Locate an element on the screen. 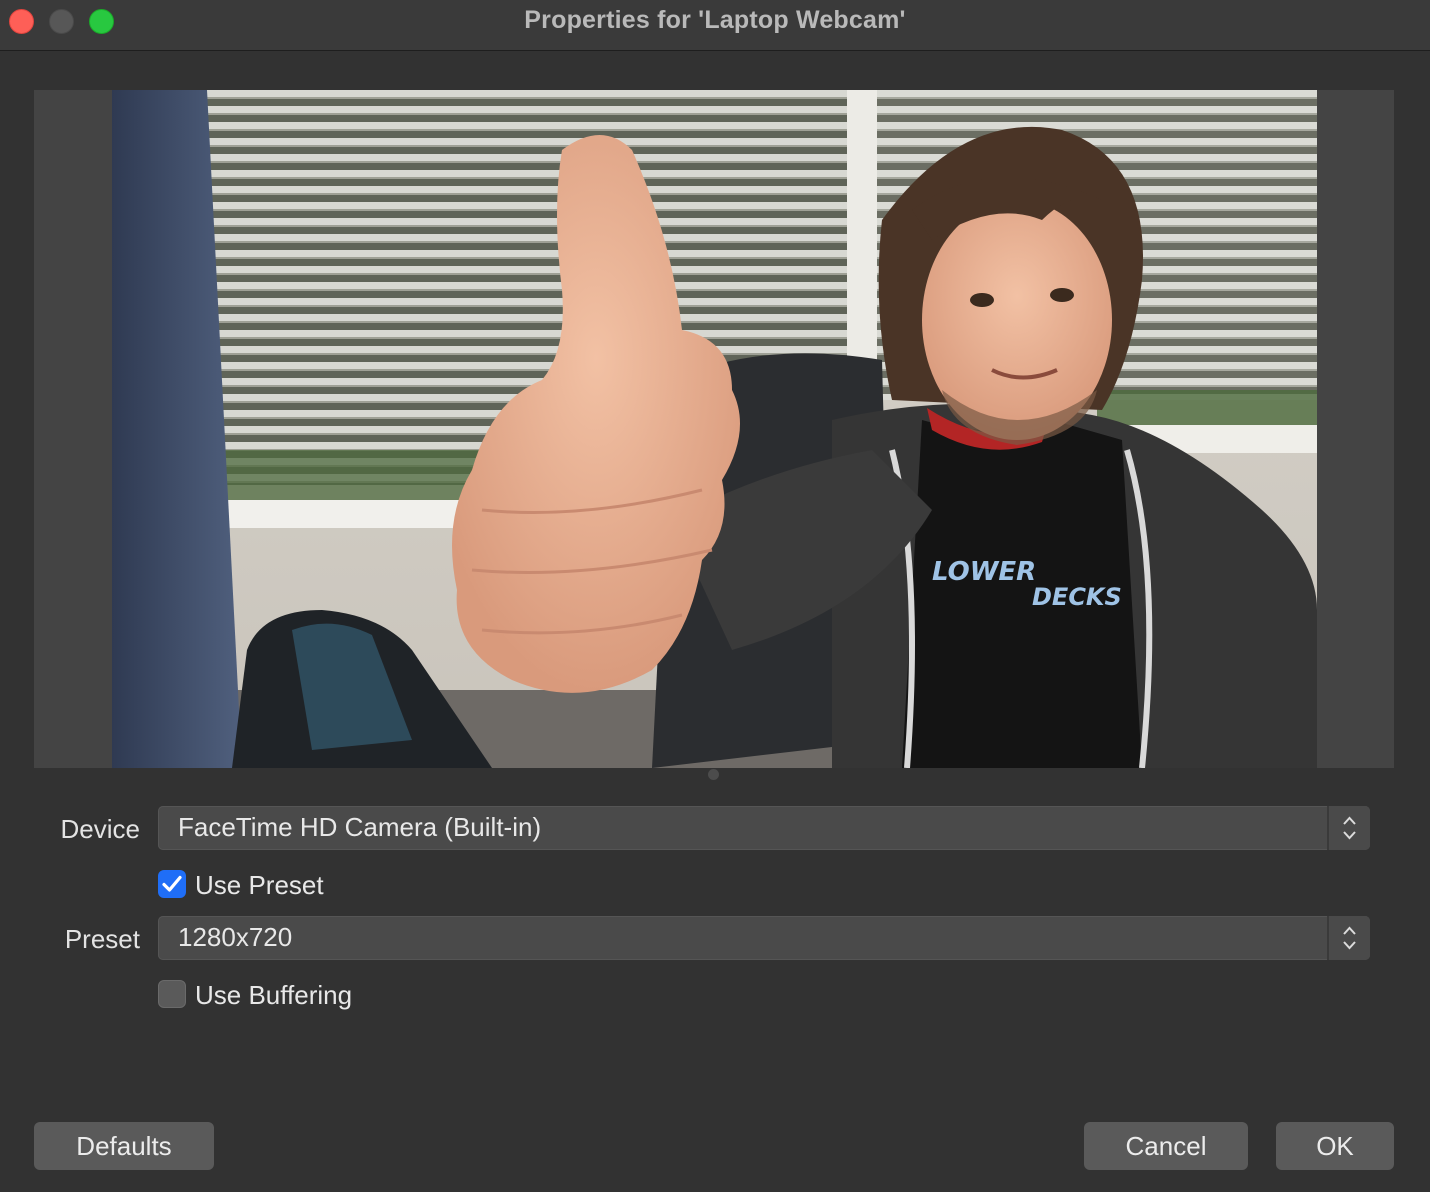  splitter-handle is located at coordinates (713, 774).